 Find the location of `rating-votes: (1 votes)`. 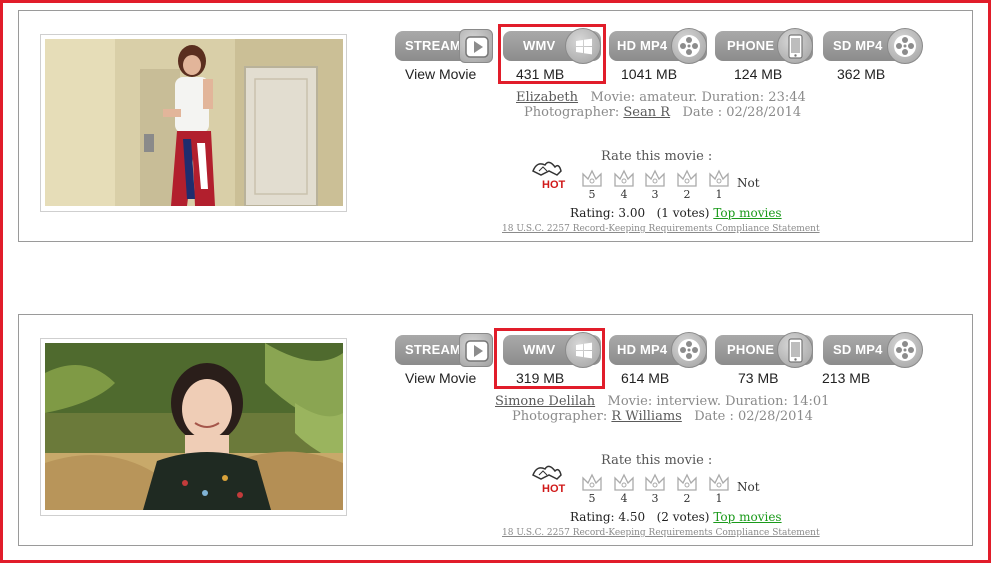

rating-votes: (1 votes) is located at coordinates (683, 213).